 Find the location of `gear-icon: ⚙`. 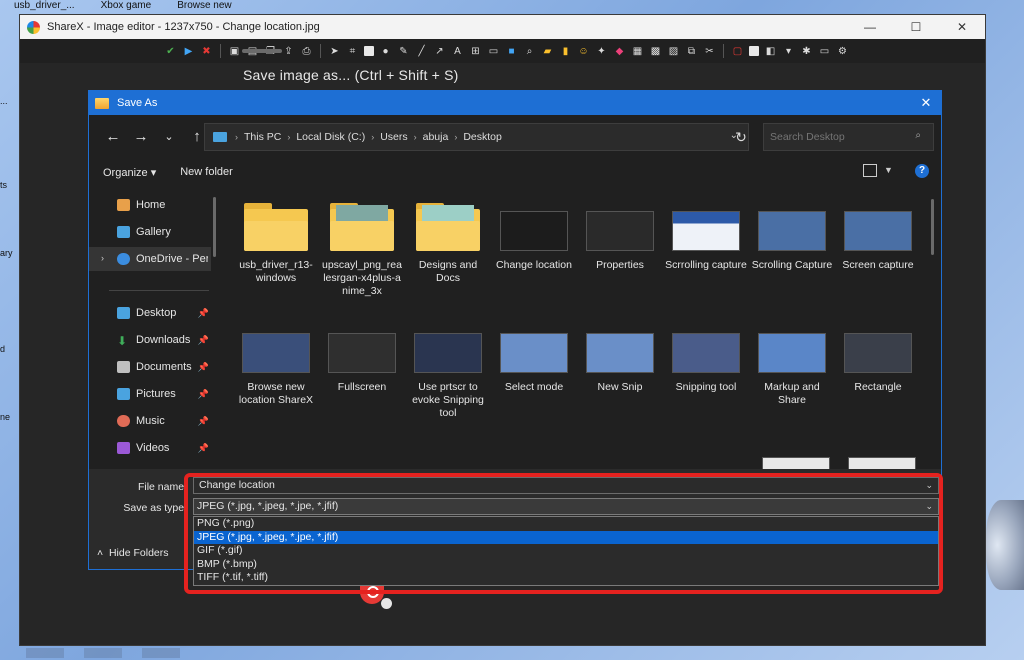

gear-icon: ⚙ is located at coordinates (842, 51).